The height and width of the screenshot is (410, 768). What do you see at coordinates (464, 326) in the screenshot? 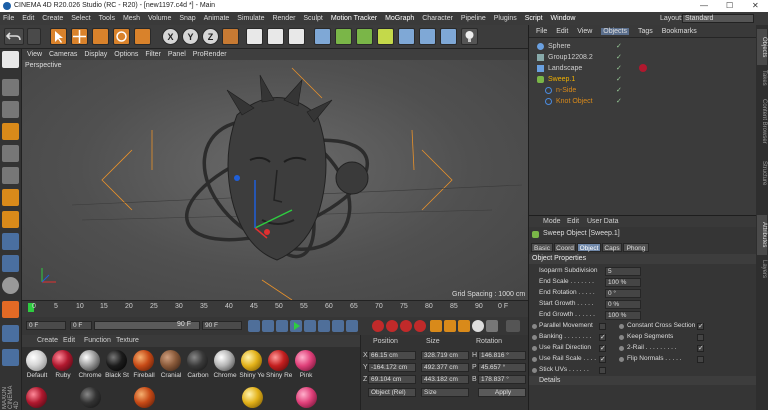
I see `rotate-key-icon` at bounding box center [464, 326].